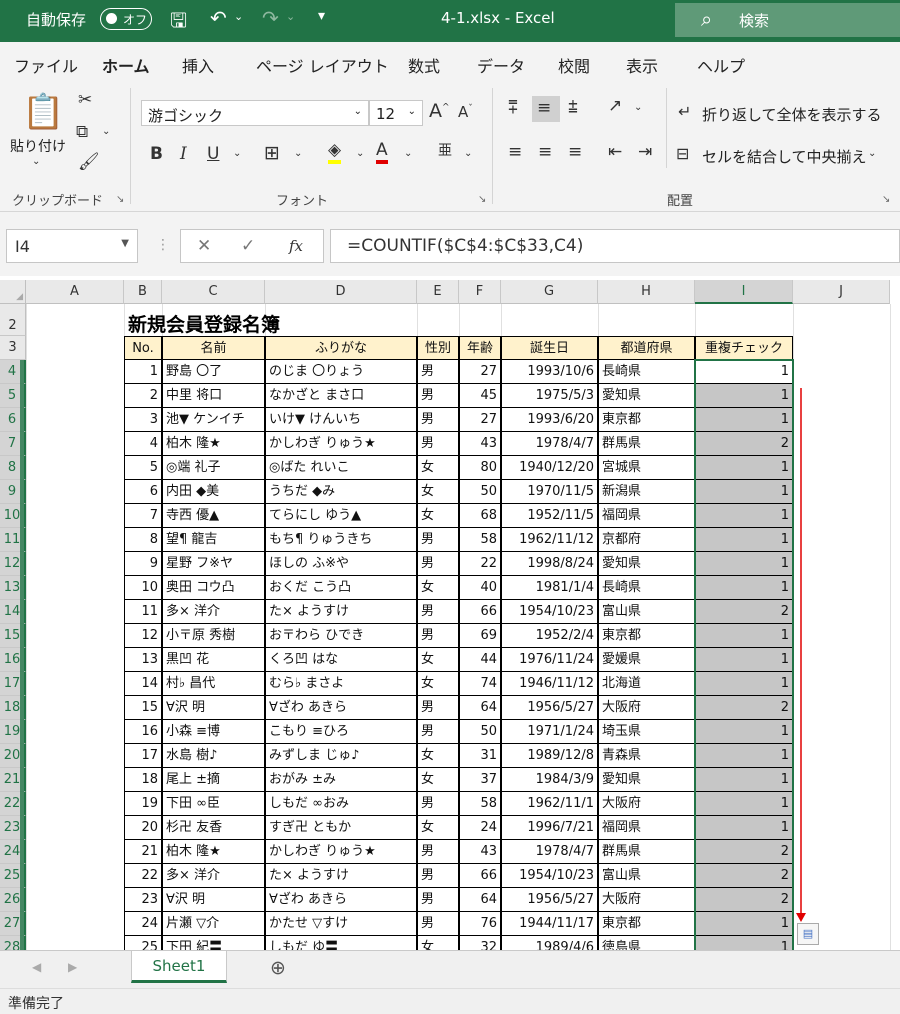 The height and width of the screenshot is (1014, 900). Describe the element at coordinates (684, 111) in the screenshot. I see `wrap-text-icon: ↵` at that location.